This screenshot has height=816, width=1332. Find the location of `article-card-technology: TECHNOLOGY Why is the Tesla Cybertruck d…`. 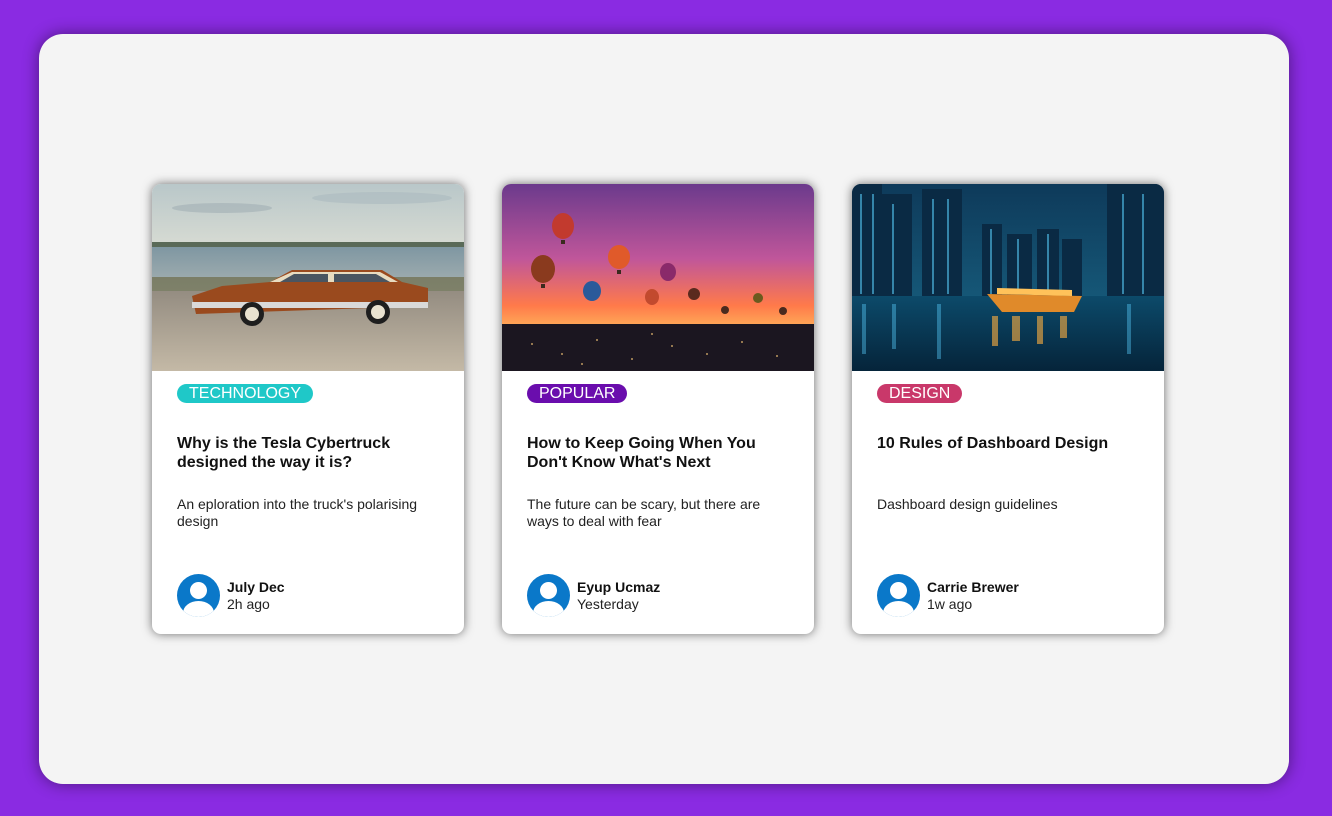

article-card-technology: TECHNOLOGY Why is the Tesla Cybertruck d… is located at coordinates (308, 409).